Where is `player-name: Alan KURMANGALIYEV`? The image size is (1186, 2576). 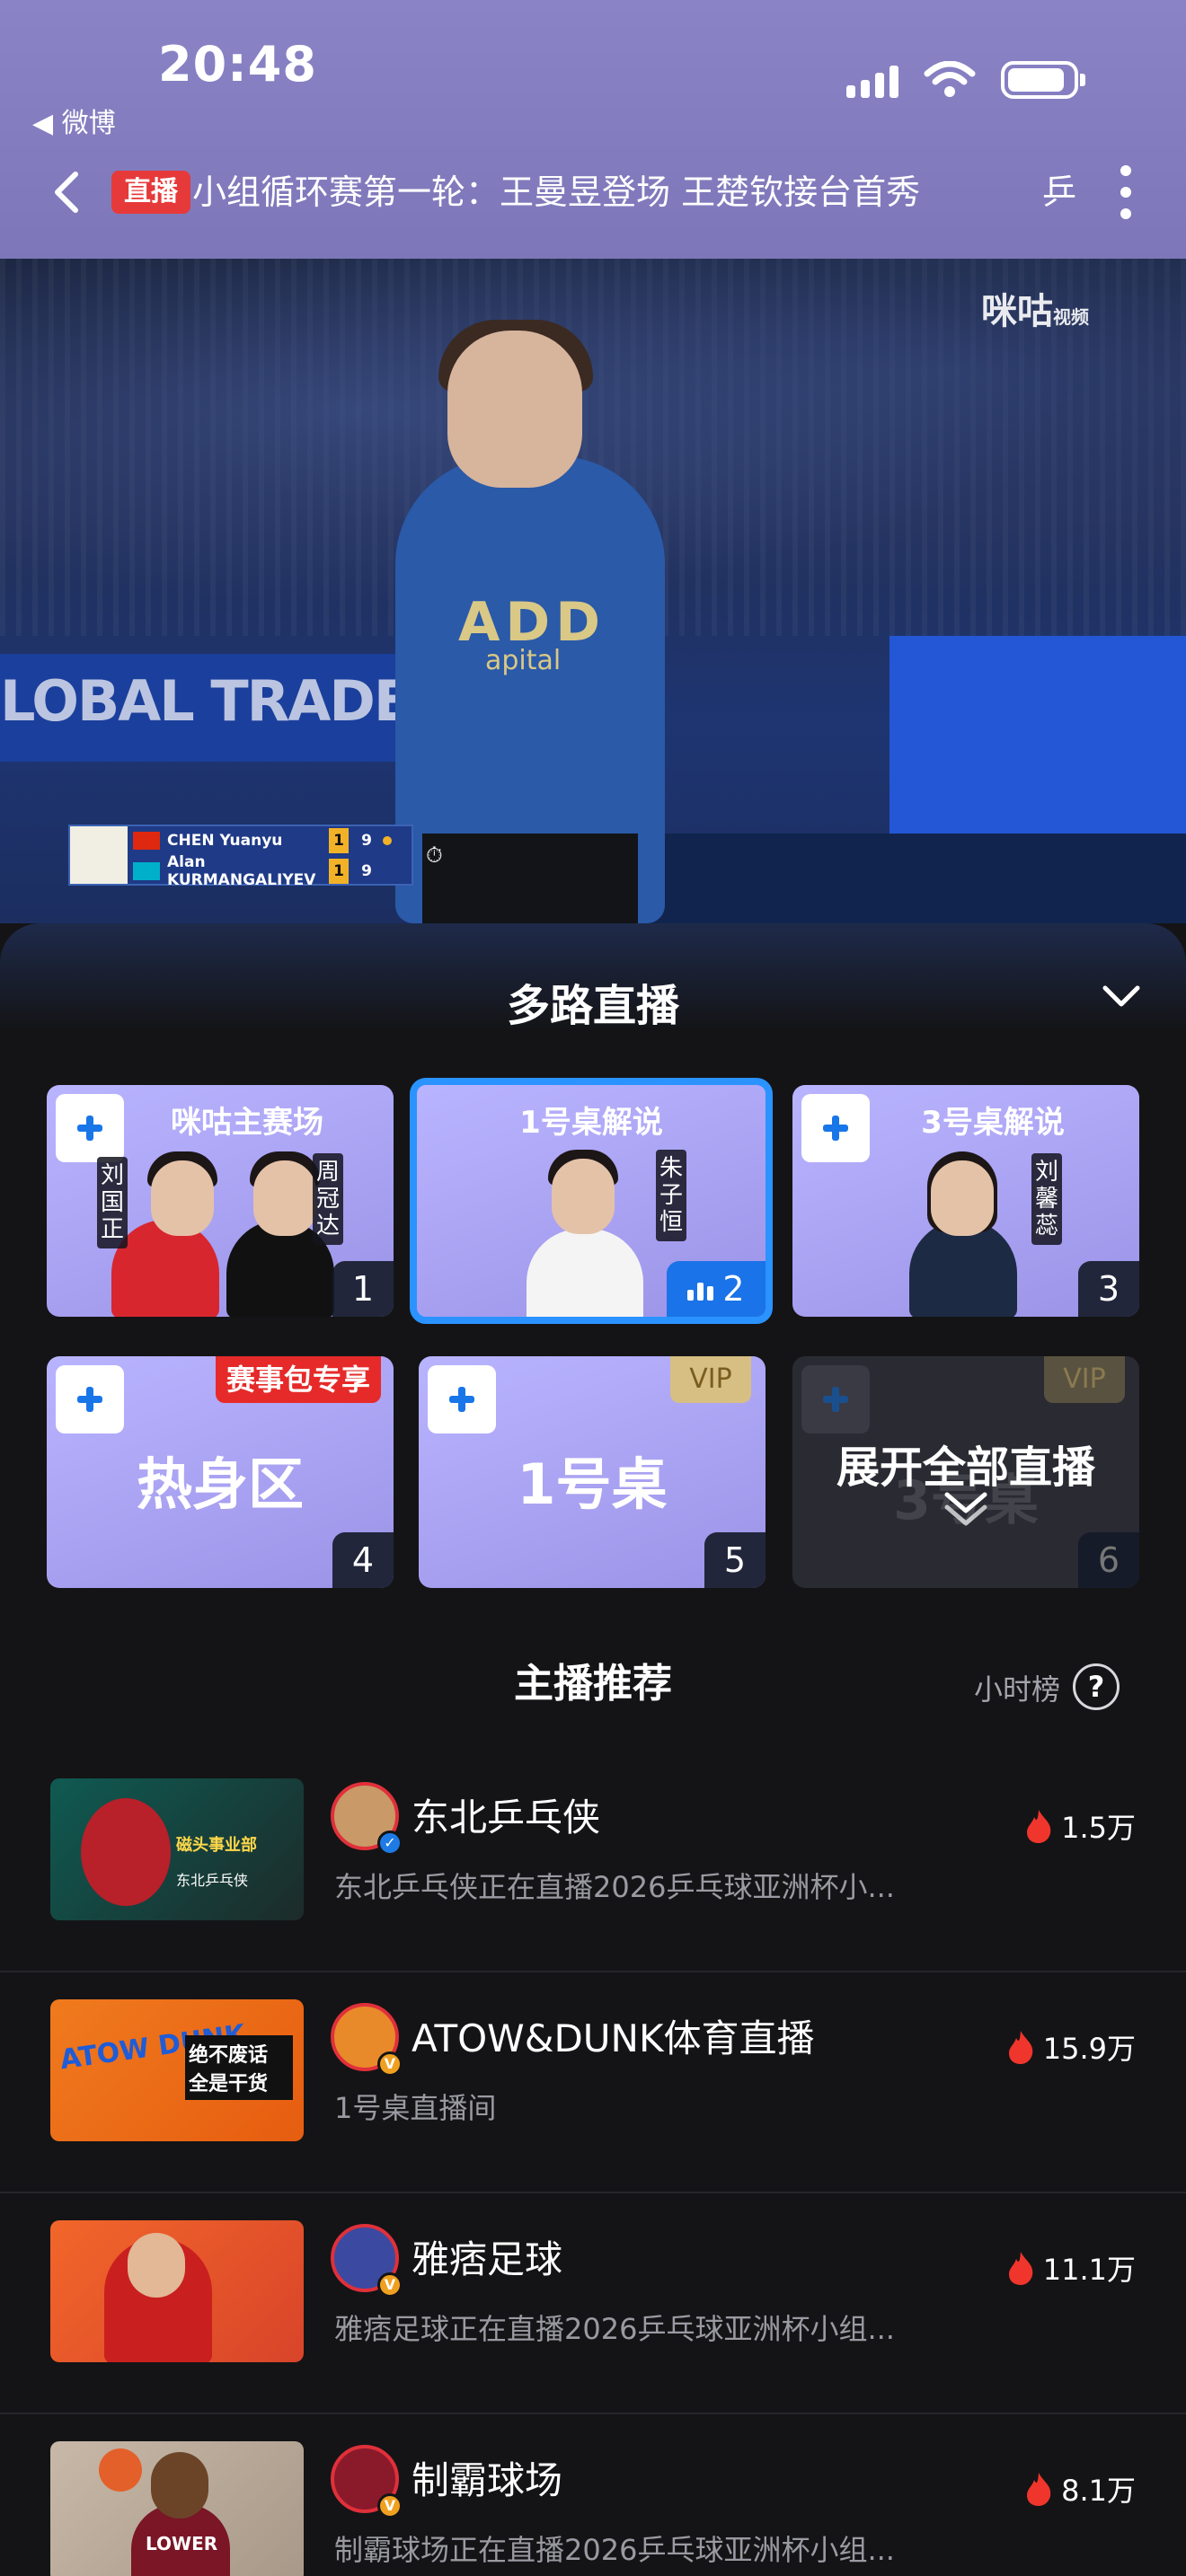
player-name: Alan KURMANGALIYEV is located at coordinates (241, 871).